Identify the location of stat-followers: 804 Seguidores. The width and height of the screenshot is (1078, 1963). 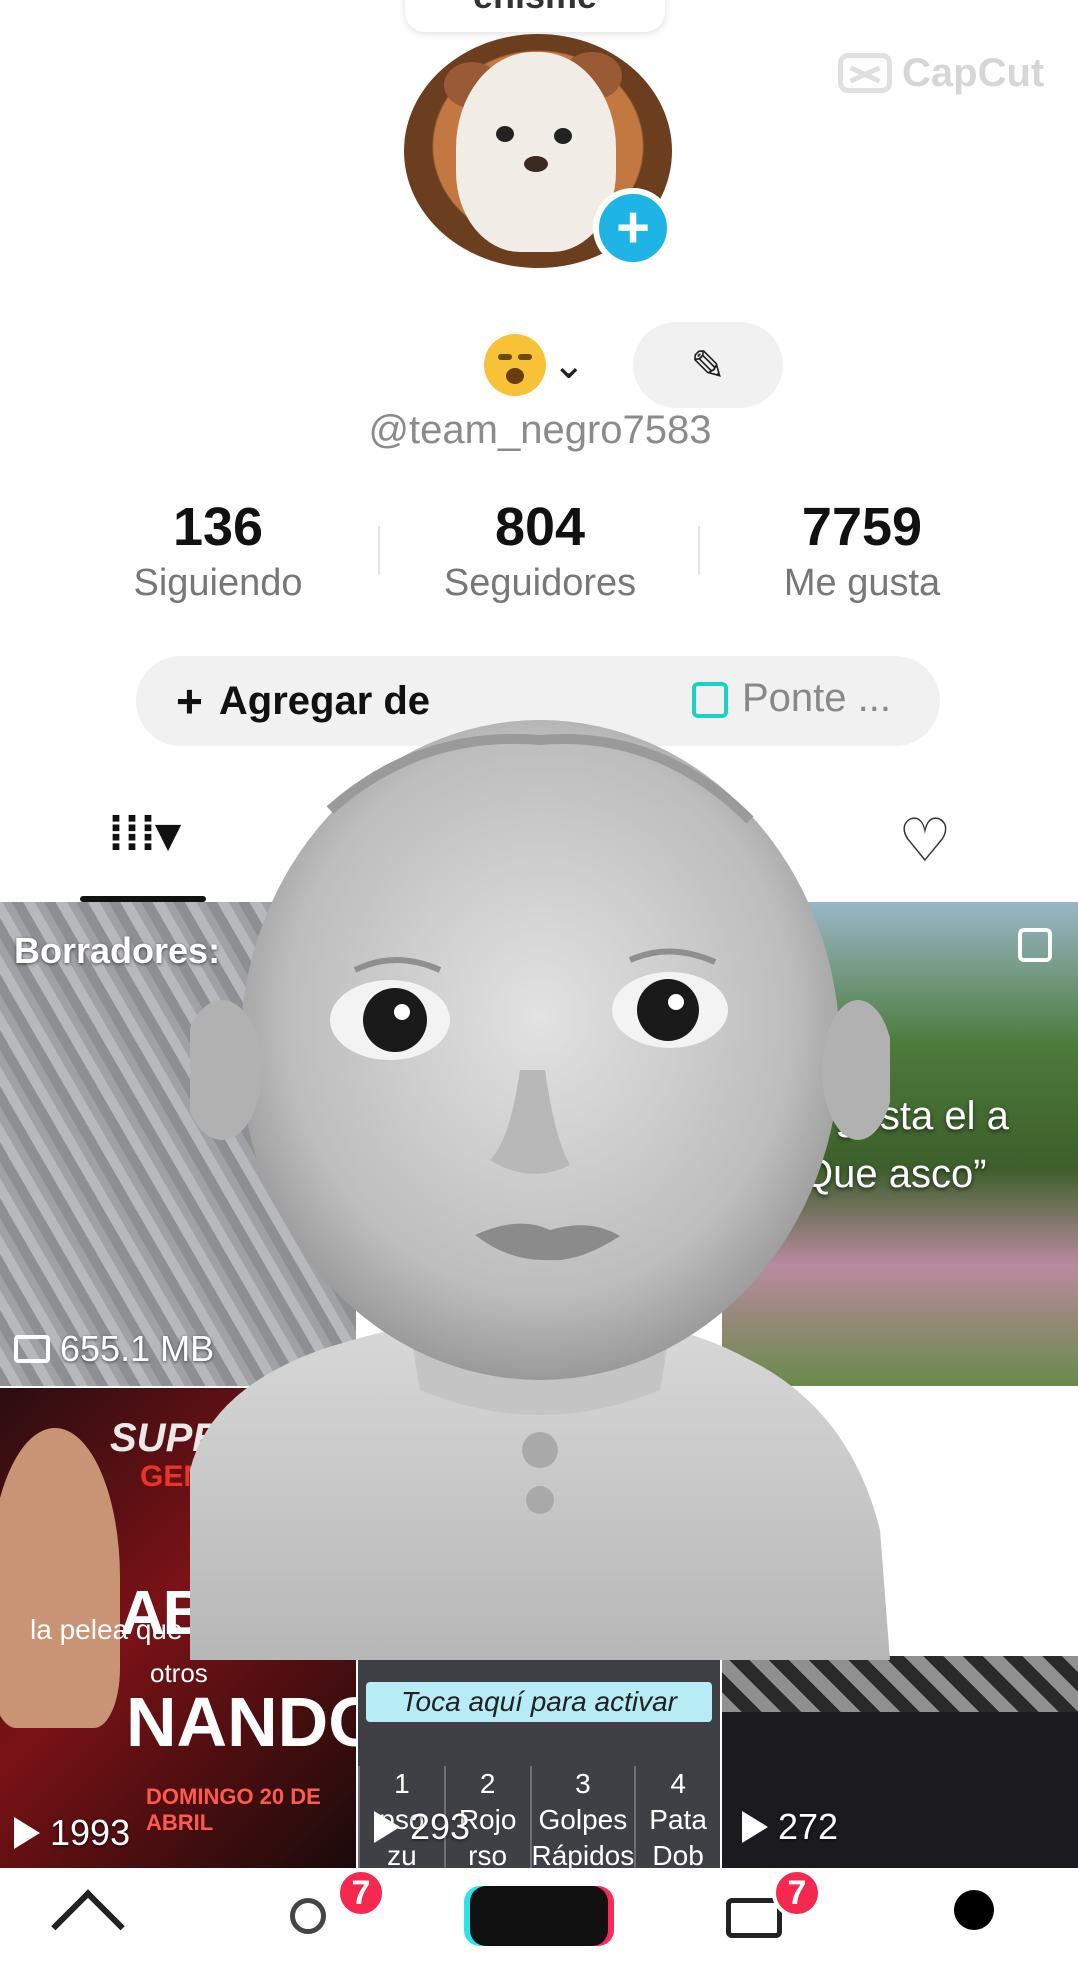
(540, 550).